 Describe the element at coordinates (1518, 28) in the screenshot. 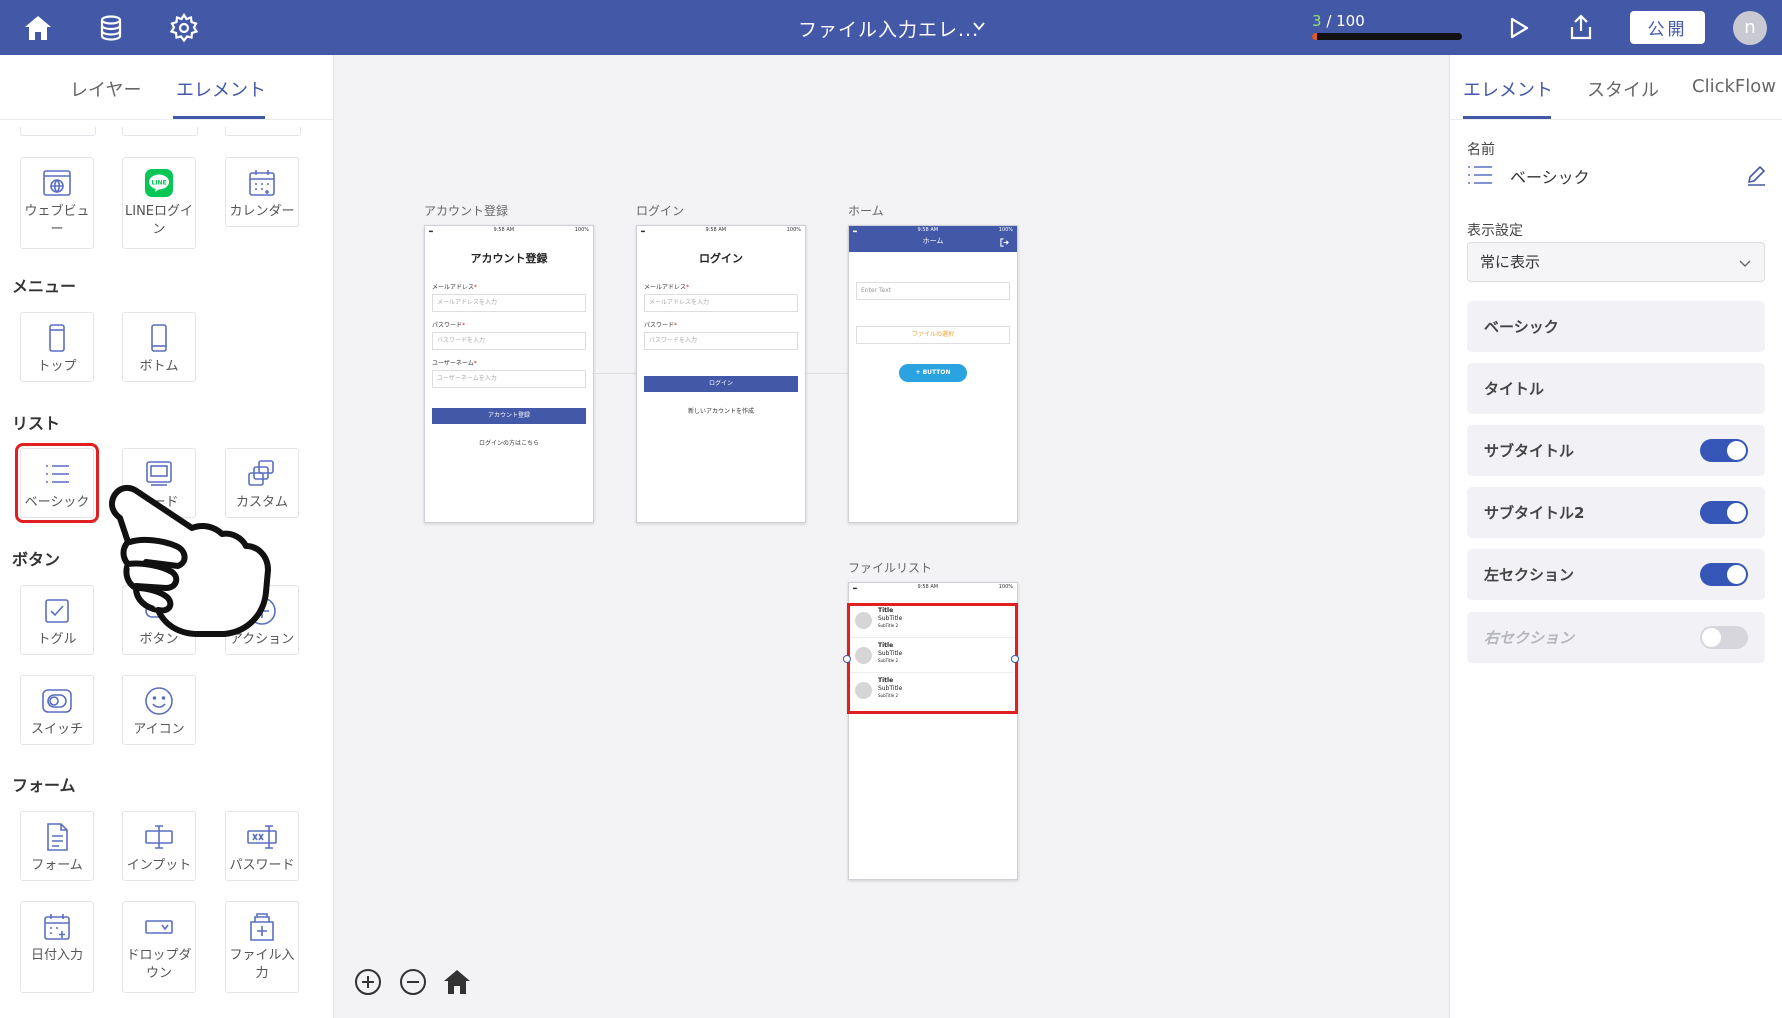

I see `play-icon` at that location.